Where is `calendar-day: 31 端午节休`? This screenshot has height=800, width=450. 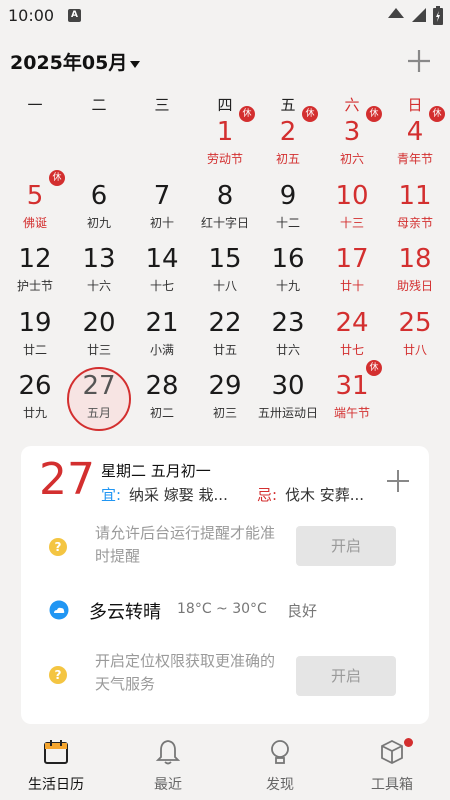 calendar-day: 31 端午节休 is located at coordinates (352, 396).